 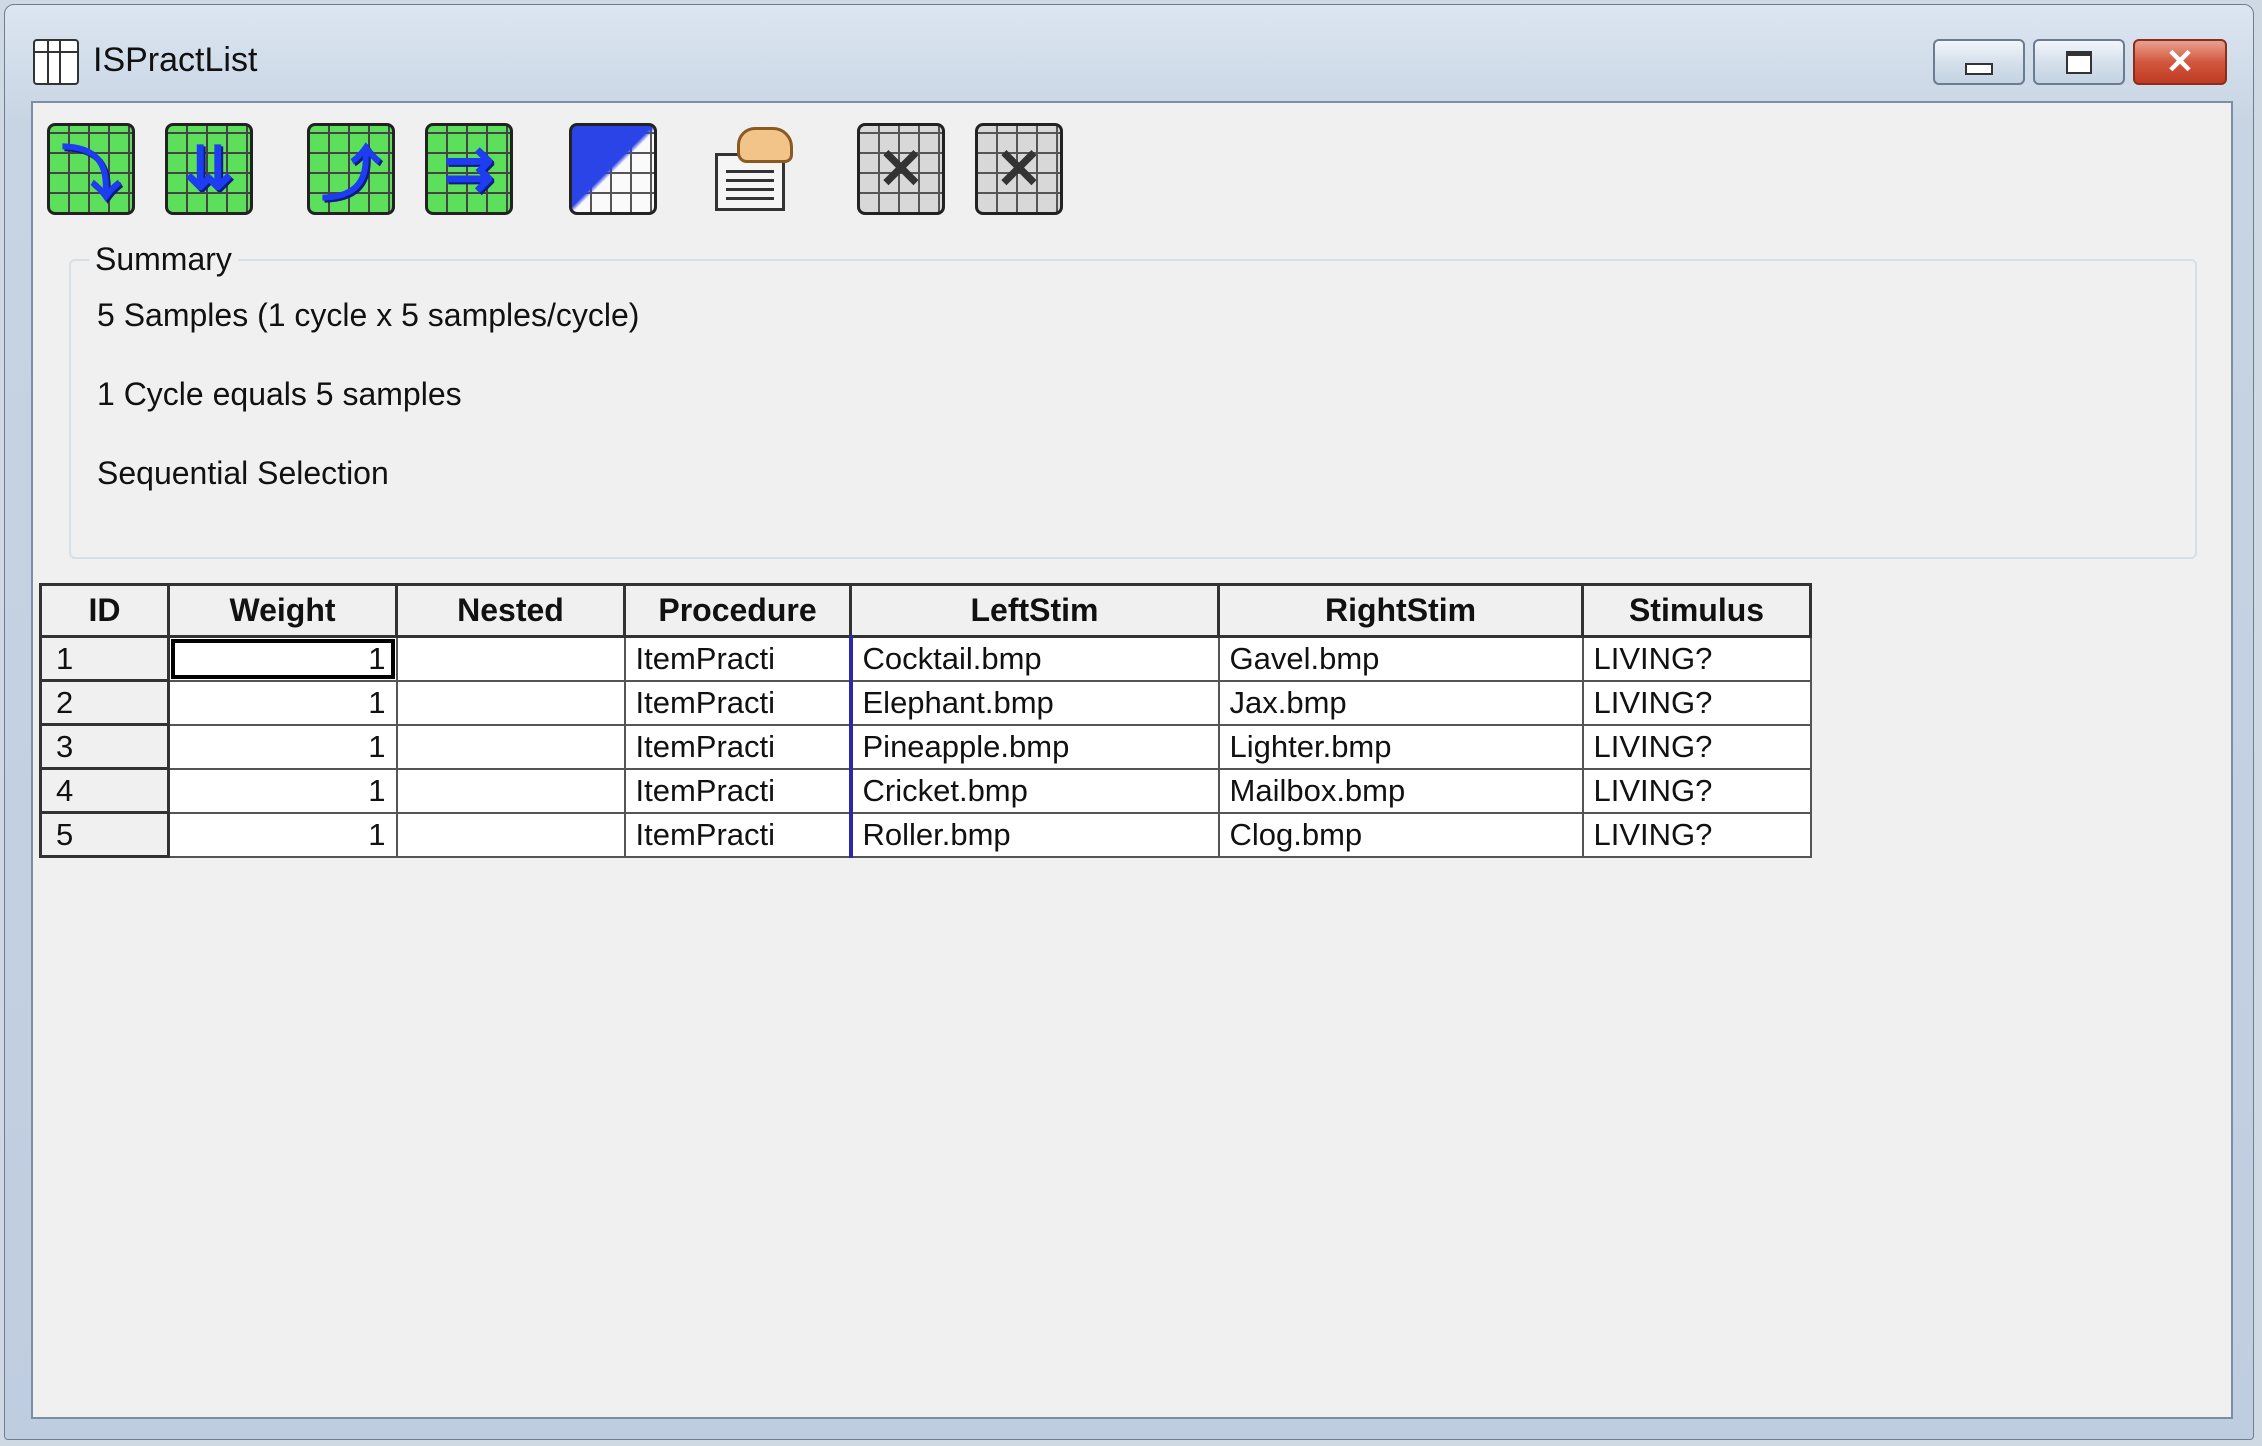 I want to click on row-id-cell: 2, so click(x=104, y=702).